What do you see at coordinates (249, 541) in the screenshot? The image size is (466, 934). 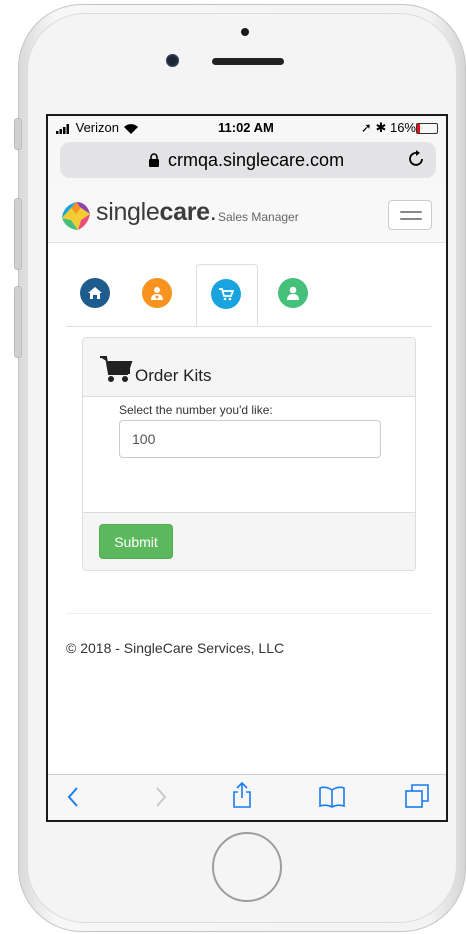 I see `panel-footer: Submit` at bounding box center [249, 541].